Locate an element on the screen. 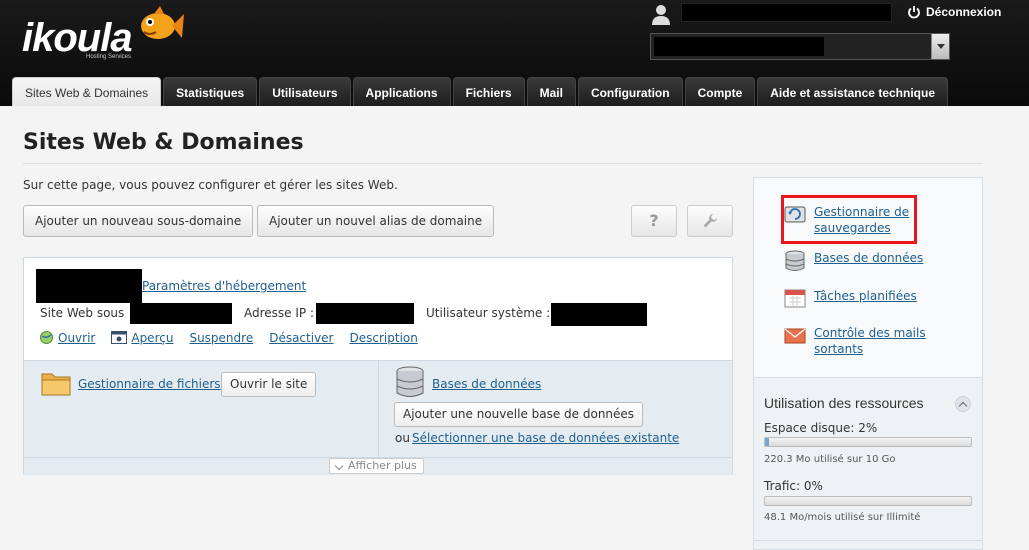  user-icon is located at coordinates (661, 15).